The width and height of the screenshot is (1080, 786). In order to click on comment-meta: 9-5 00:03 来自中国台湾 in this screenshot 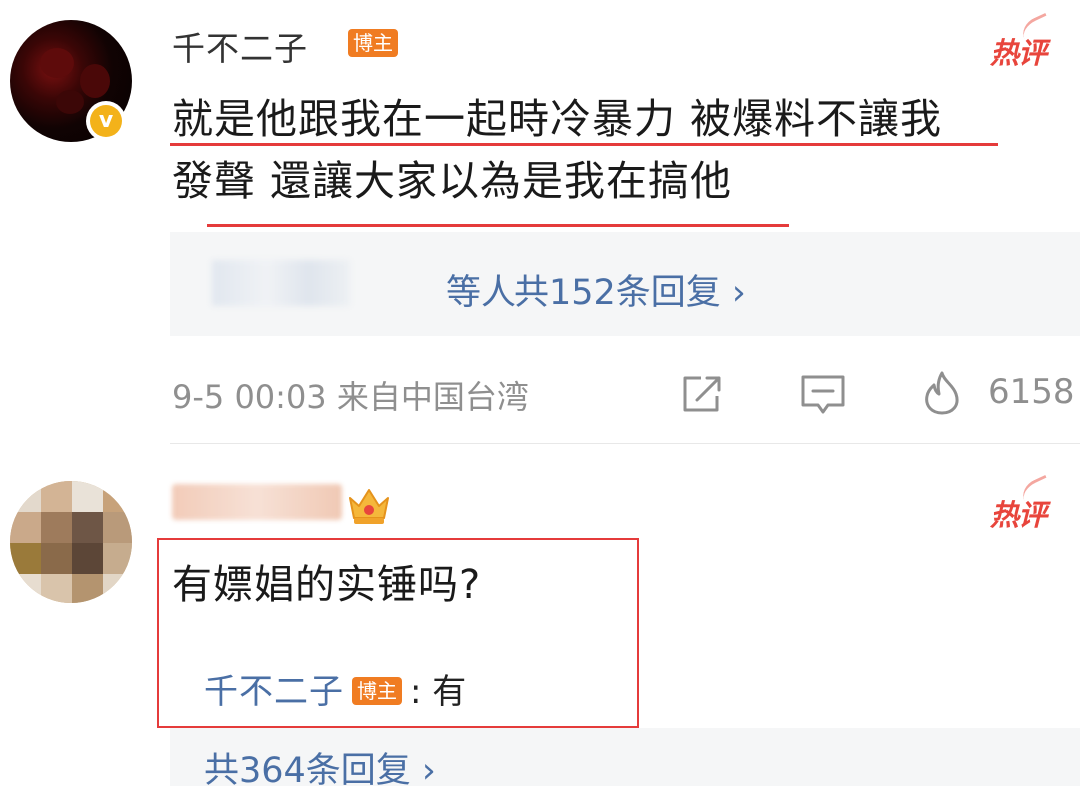, I will do `click(350, 397)`.